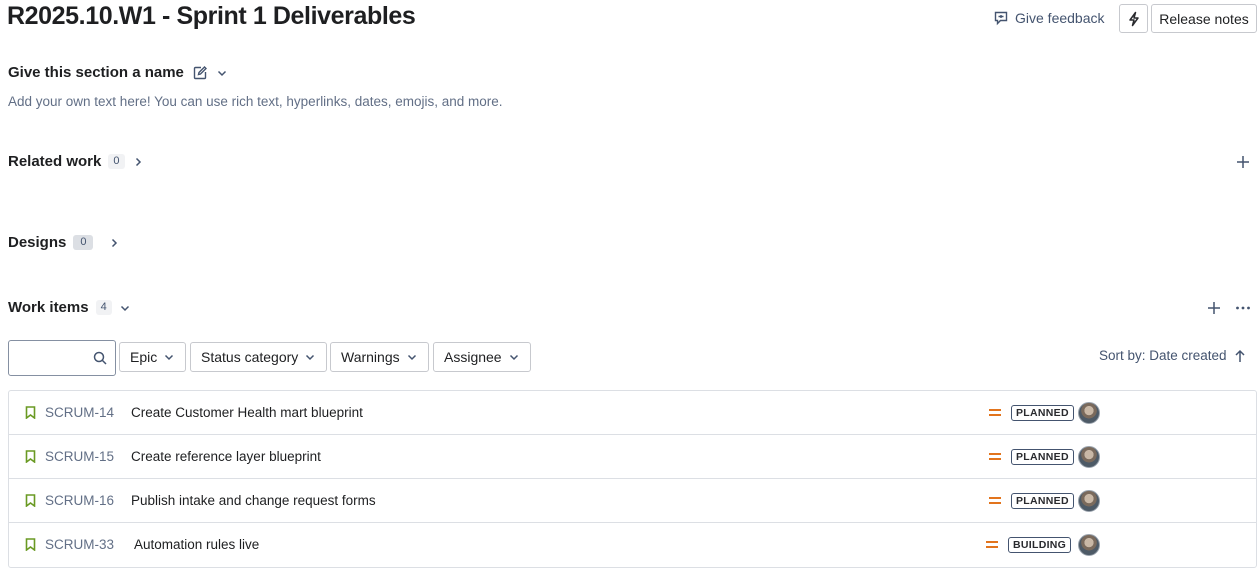 Image resolution: width=1260 pixels, height=570 pixels. What do you see at coordinates (52, 358) in the screenshot?
I see `search-input` at bounding box center [52, 358].